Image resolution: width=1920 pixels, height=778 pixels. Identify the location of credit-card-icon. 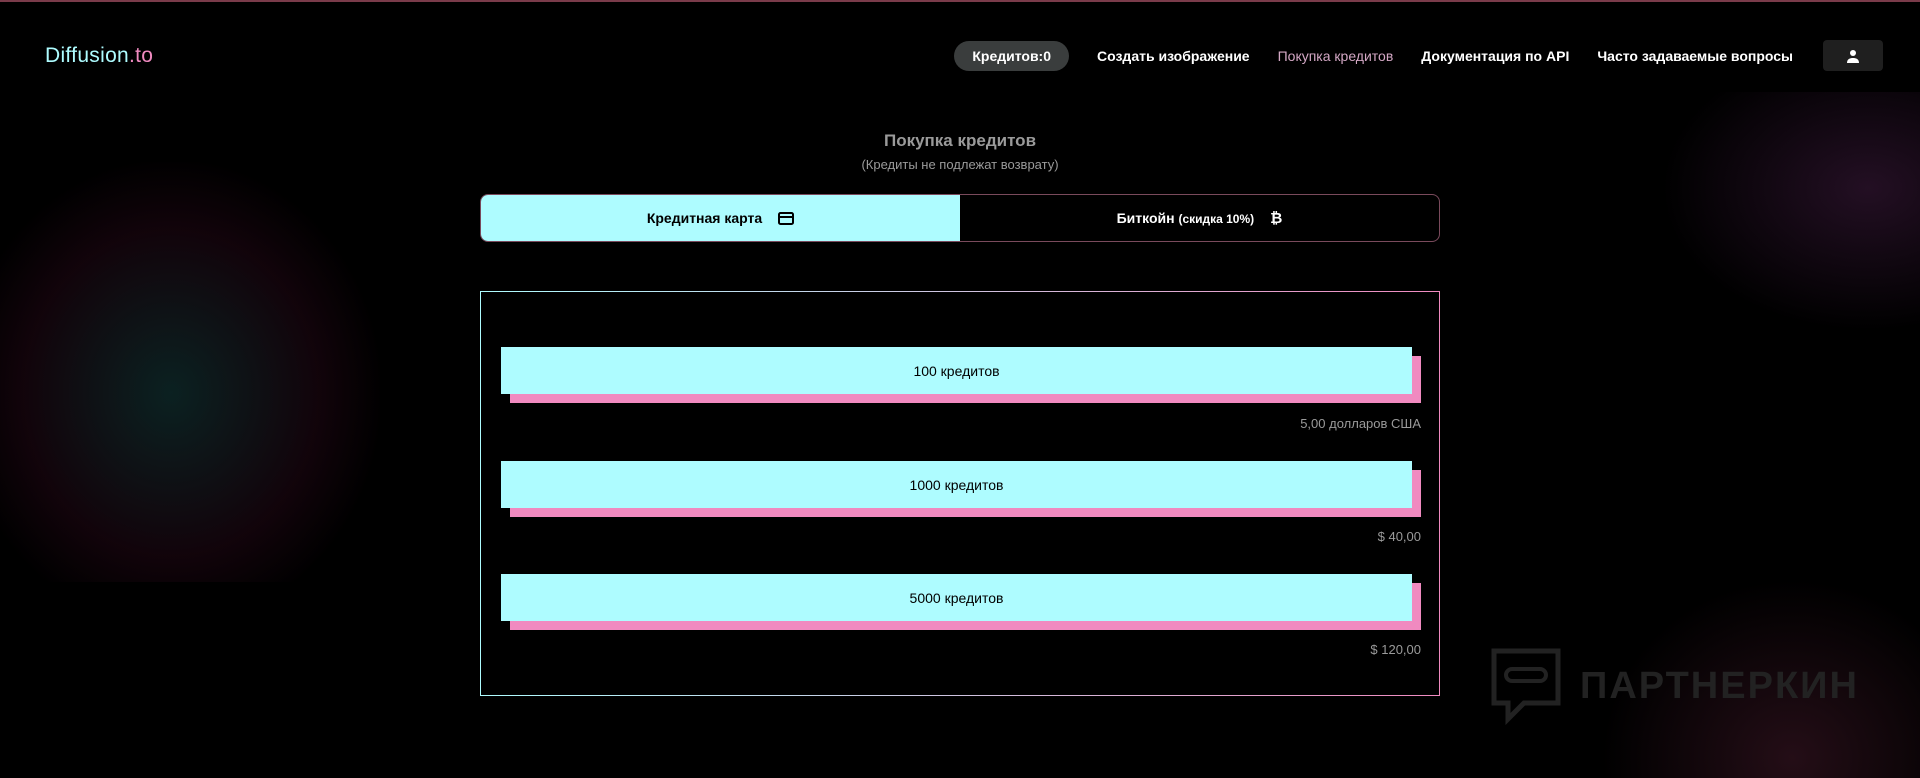
(786, 218).